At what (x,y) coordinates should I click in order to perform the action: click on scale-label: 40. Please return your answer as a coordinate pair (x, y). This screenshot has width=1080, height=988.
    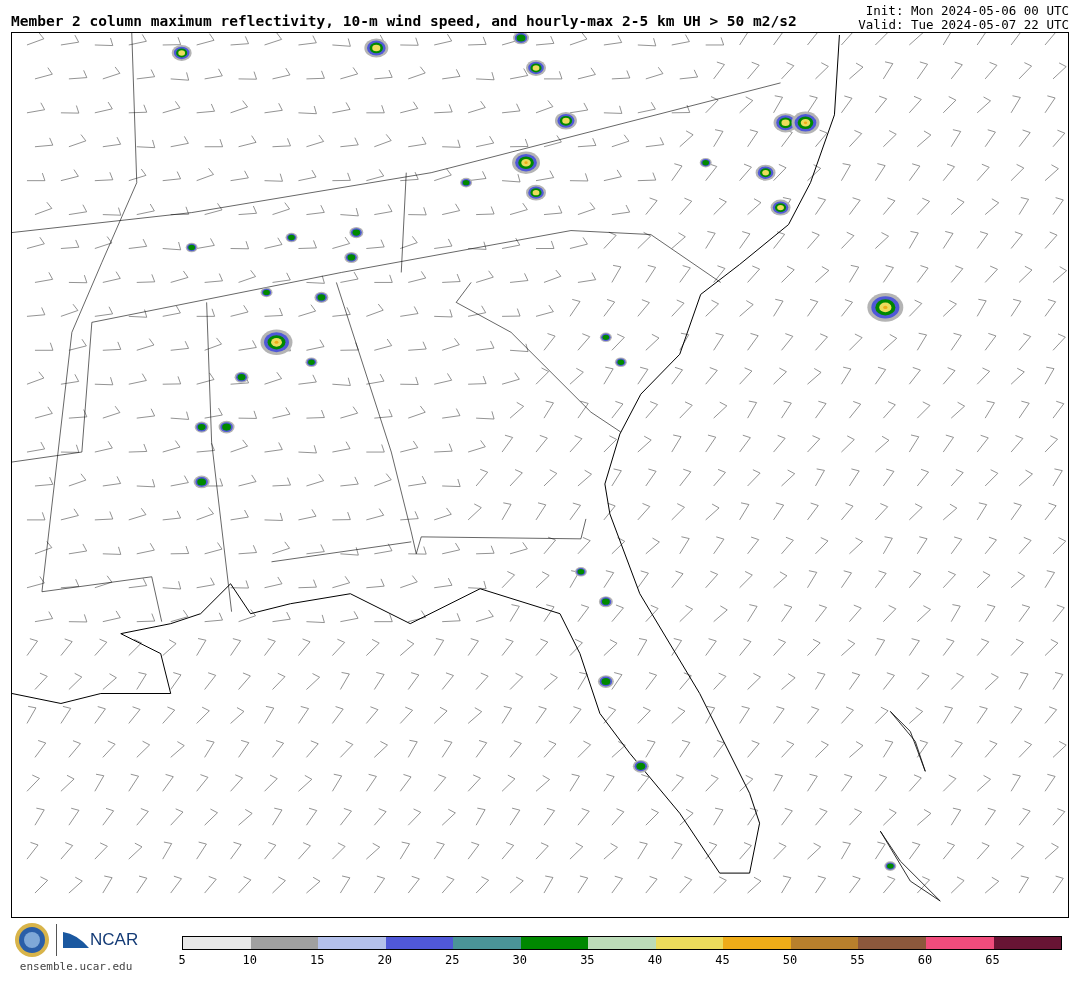
    Looking at the image, I should click on (655, 960).